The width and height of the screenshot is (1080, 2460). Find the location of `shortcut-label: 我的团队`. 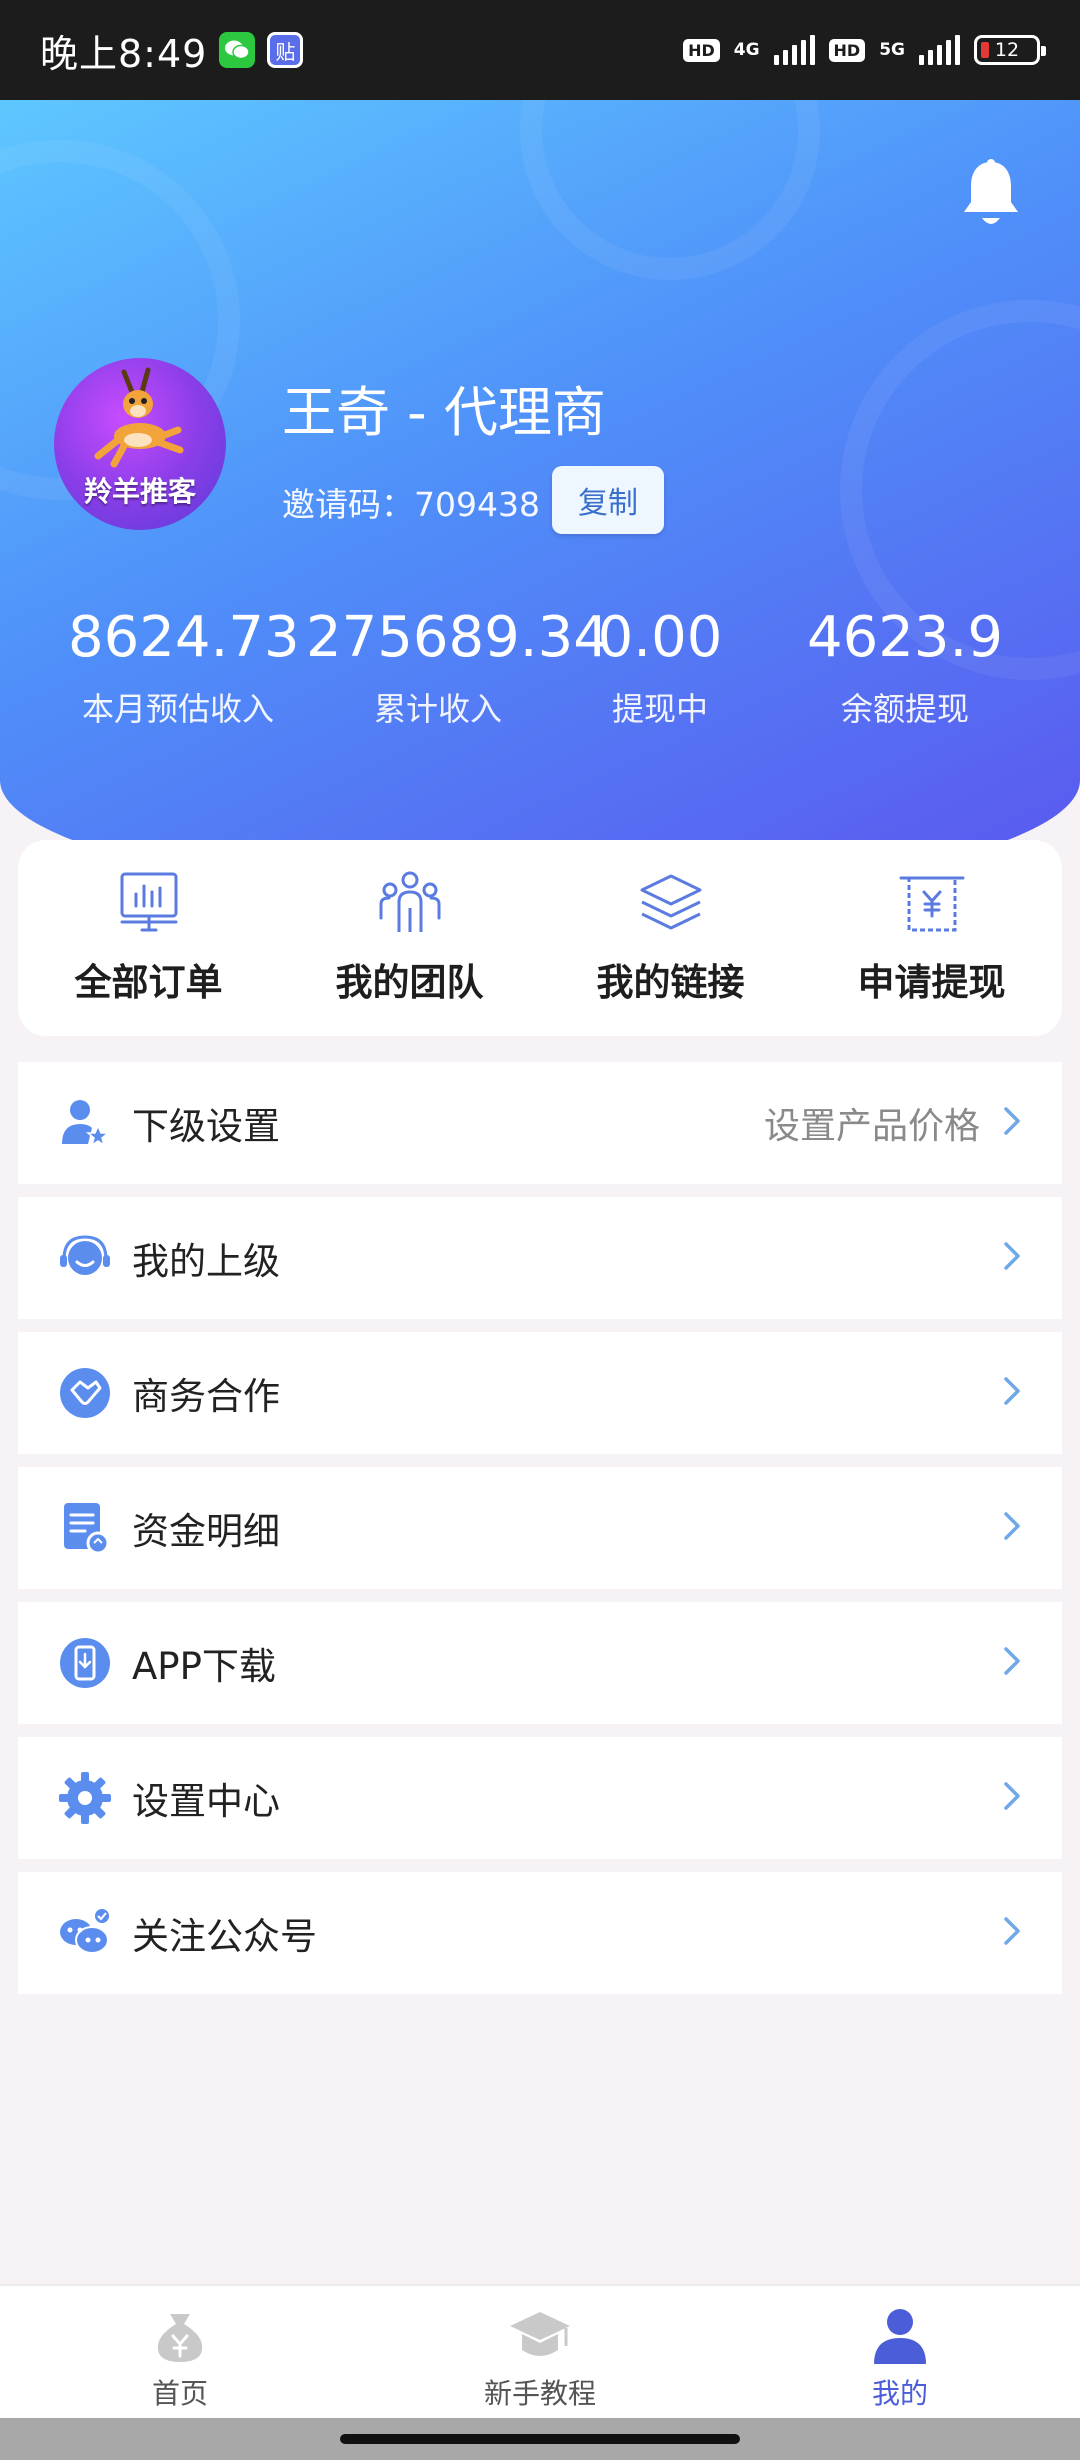

shortcut-label: 我的团队 is located at coordinates (409, 982).